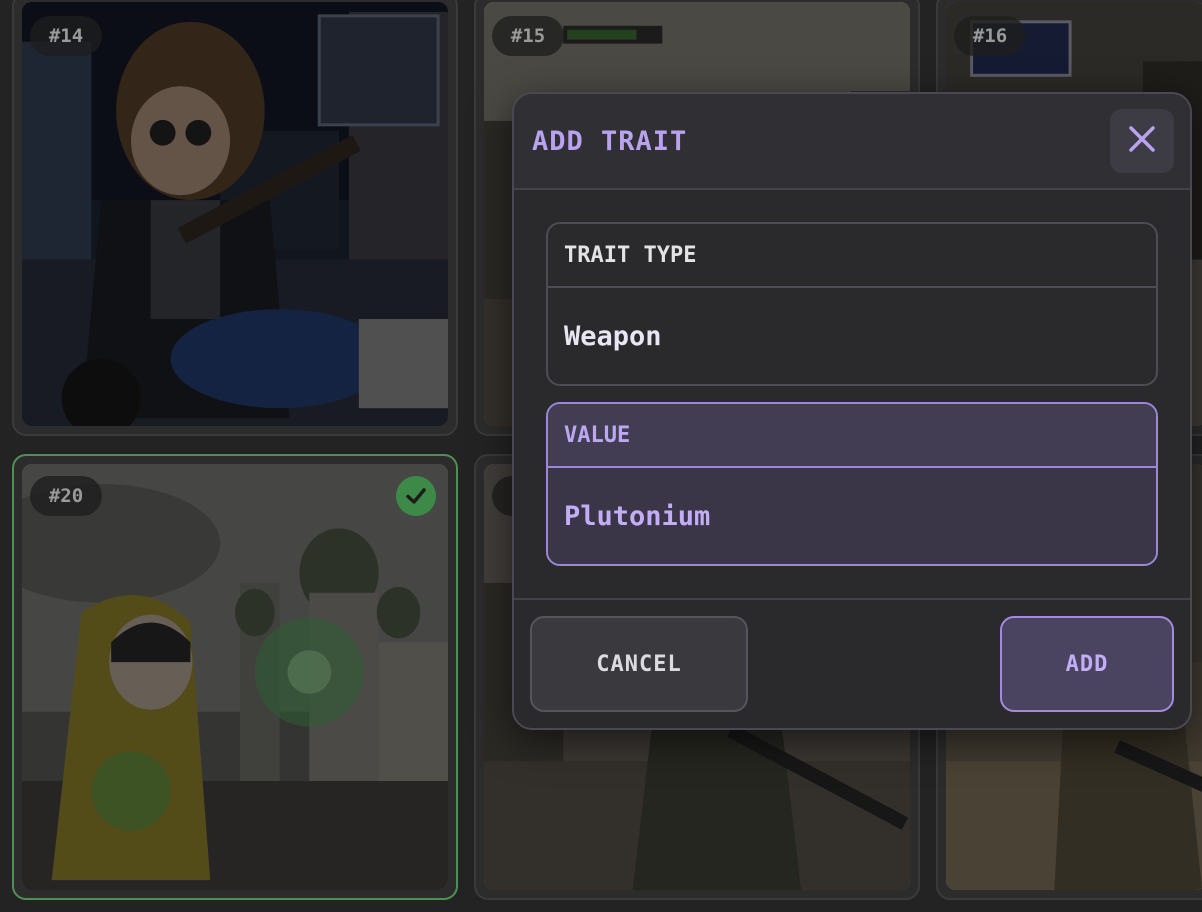 The width and height of the screenshot is (1202, 912). Describe the element at coordinates (66, 36) in the screenshot. I see `card-number-badge: #14` at that location.